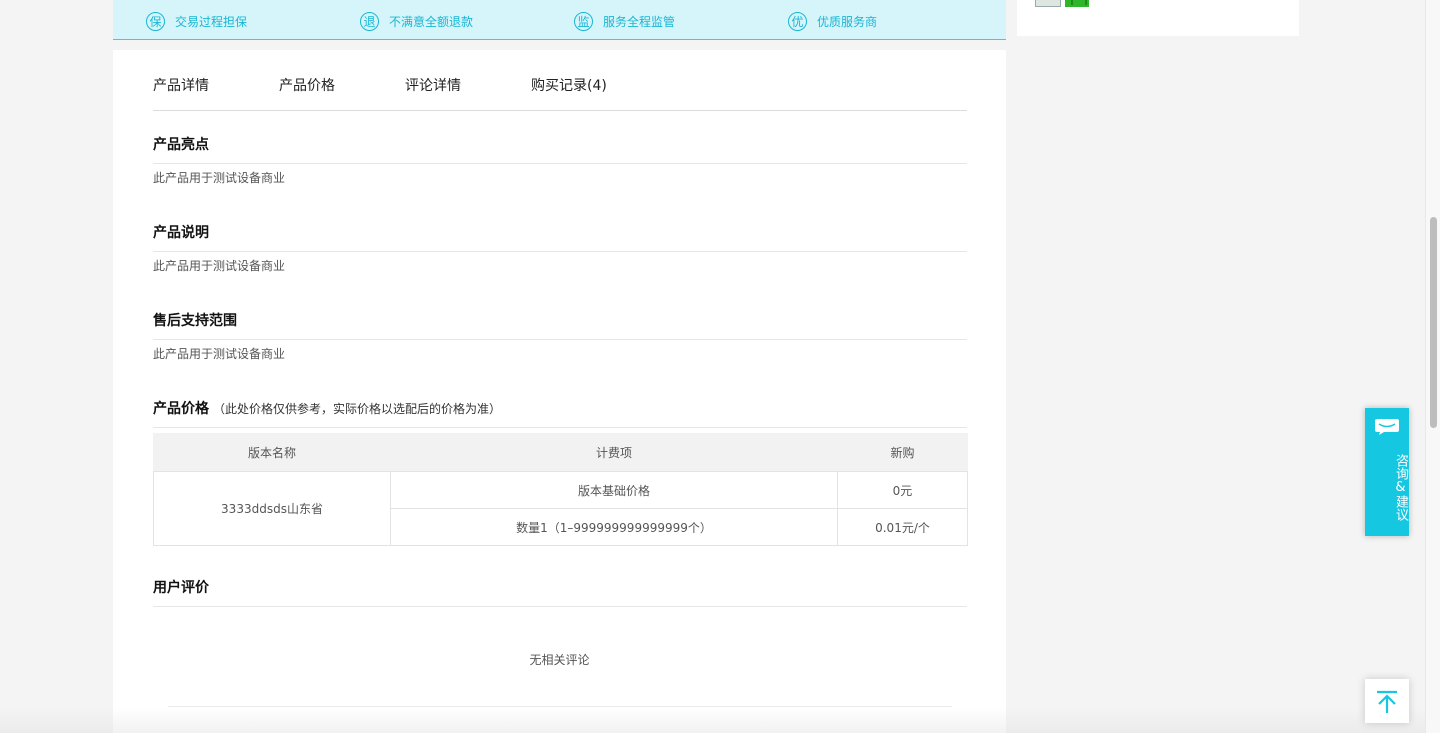 This screenshot has width=1440, height=733. What do you see at coordinates (431, 21) in the screenshot?
I see `guarantee-label: 不满意全额退款` at bounding box center [431, 21].